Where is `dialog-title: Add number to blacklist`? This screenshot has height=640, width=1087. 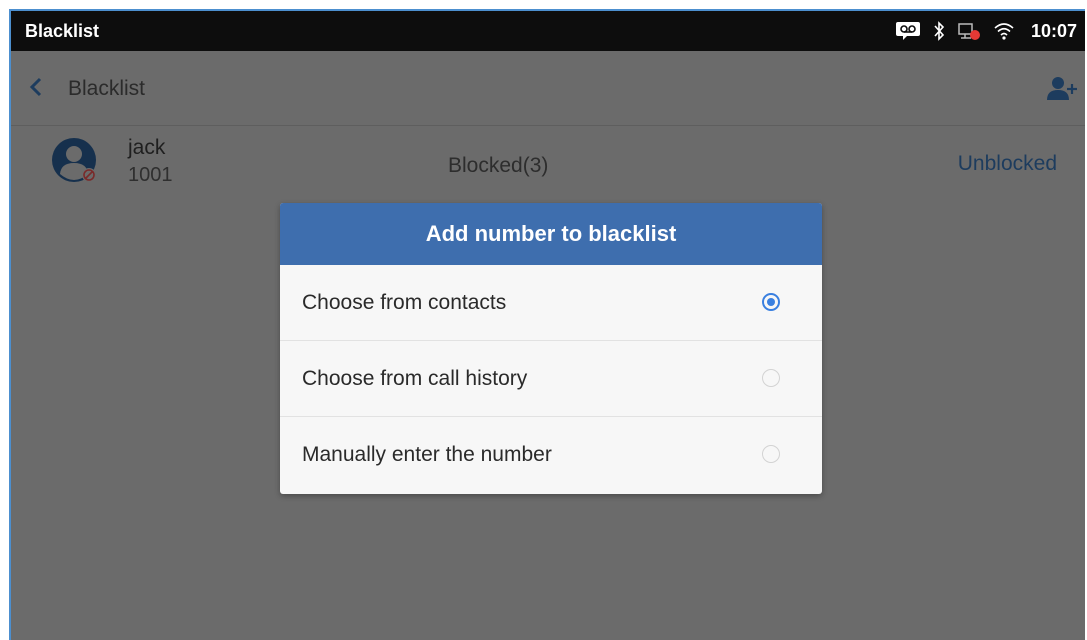 dialog-title: Add number to blacklist is located at coordinates (551, 234).